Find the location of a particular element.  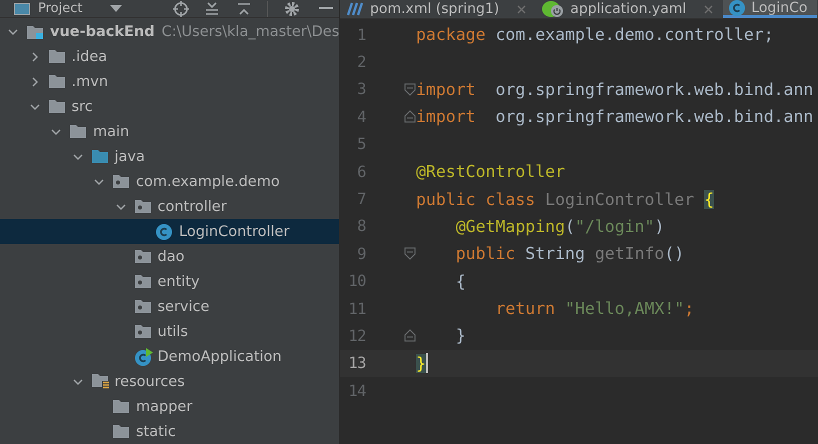

tree-row: static is located at coordinates (169, 431).